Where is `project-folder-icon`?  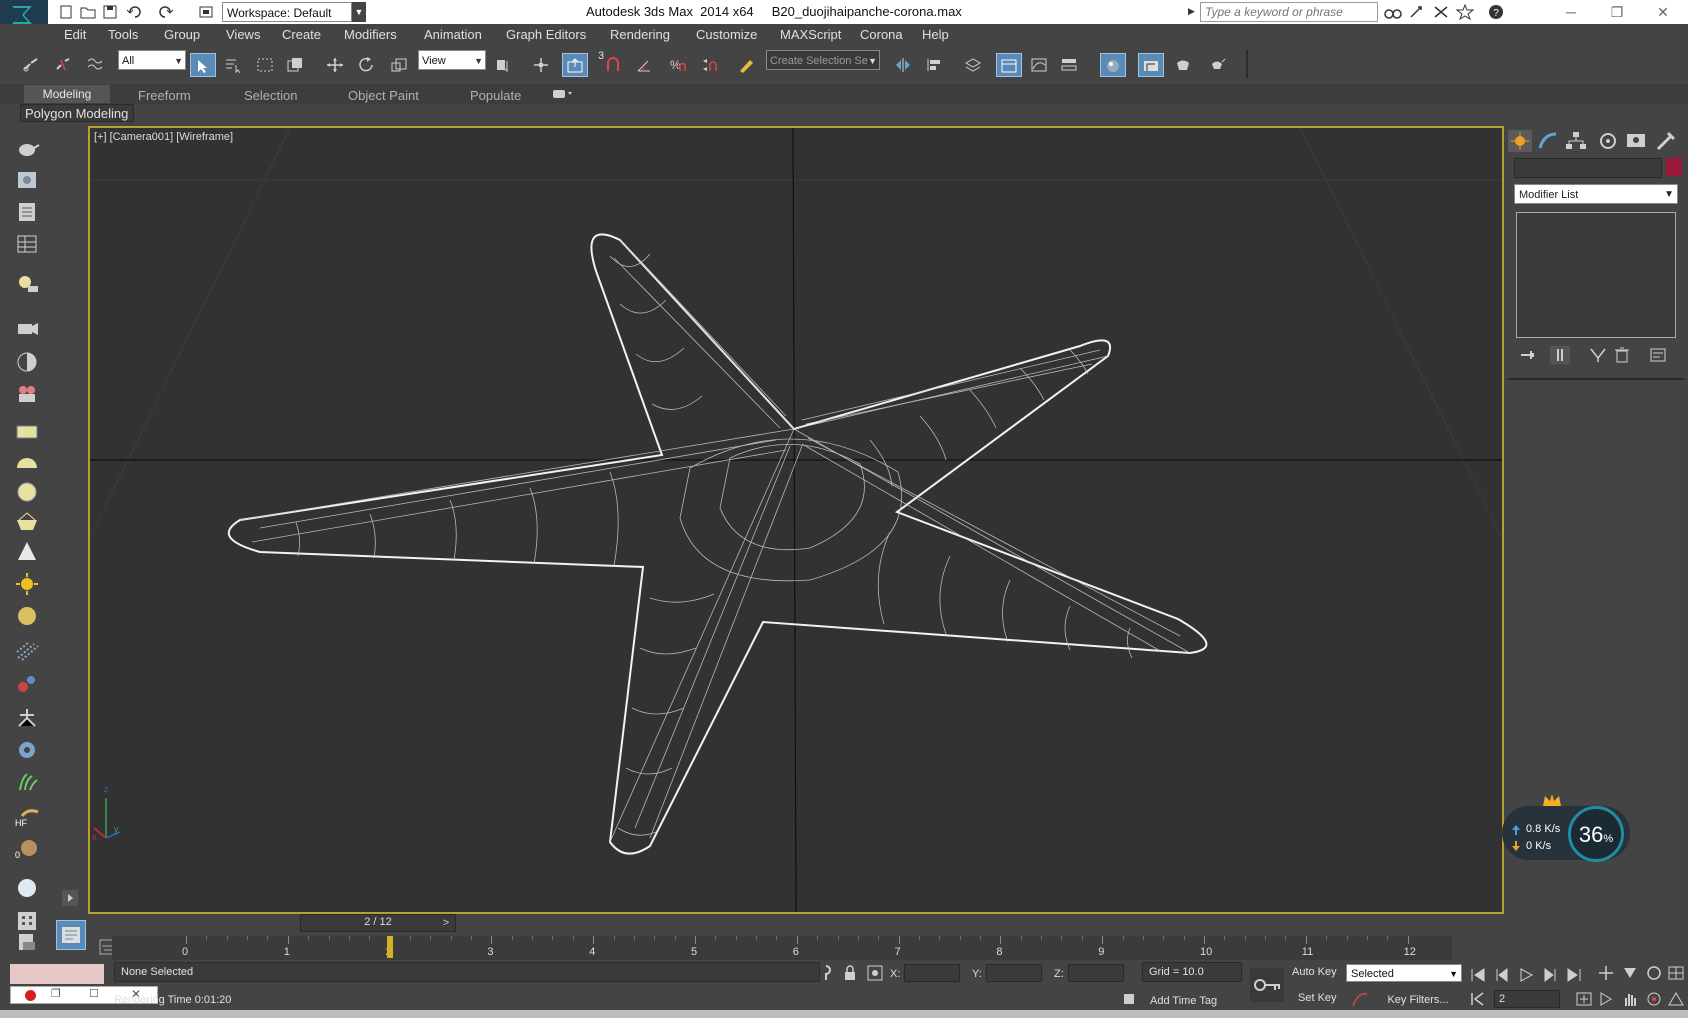 project-folder-icon is located at coordinates (207, 12).